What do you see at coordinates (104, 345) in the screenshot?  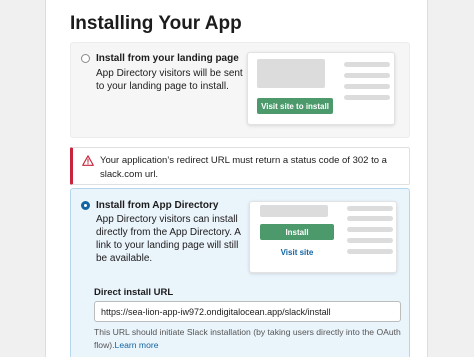 I see `helper-text-line2-prefix: flow).` at bounding box center [104, 345].